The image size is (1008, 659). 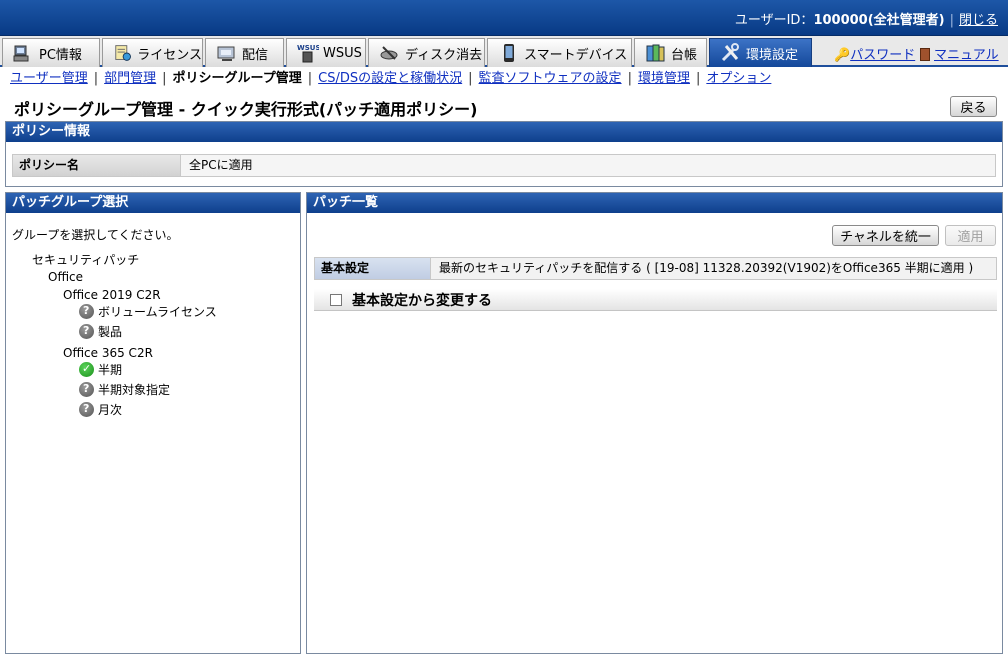 What do you see at coordinates (973, 106) in the screenshot?
I see `back-button: 戻る` at bounding box center [973, 106].